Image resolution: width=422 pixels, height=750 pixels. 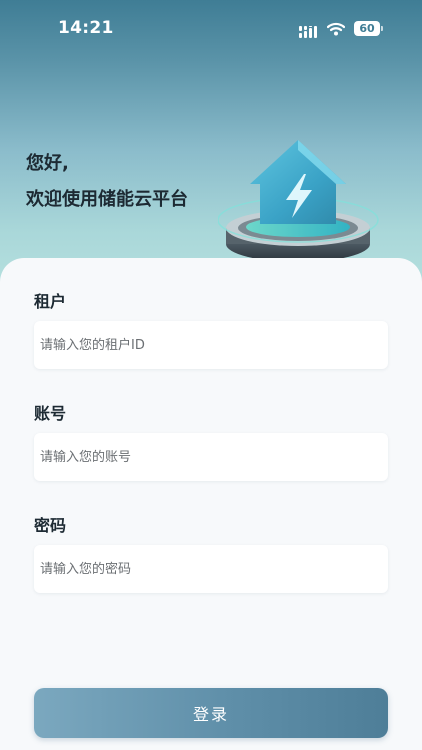 I want to click on password-label: 密码, so click(x=50, y=525).